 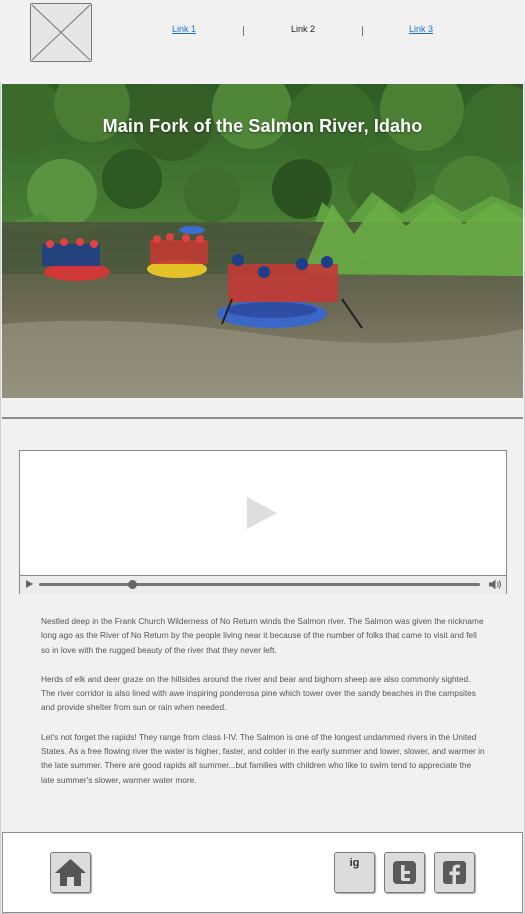 I want to click on seek-bar, so click(x=259, y=584).